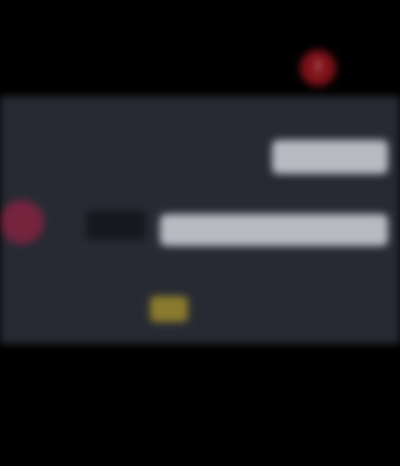  What do you see at coordinates (180, 56) in the screenshot?
I see `banner-title` at bounding box center [180, 56].